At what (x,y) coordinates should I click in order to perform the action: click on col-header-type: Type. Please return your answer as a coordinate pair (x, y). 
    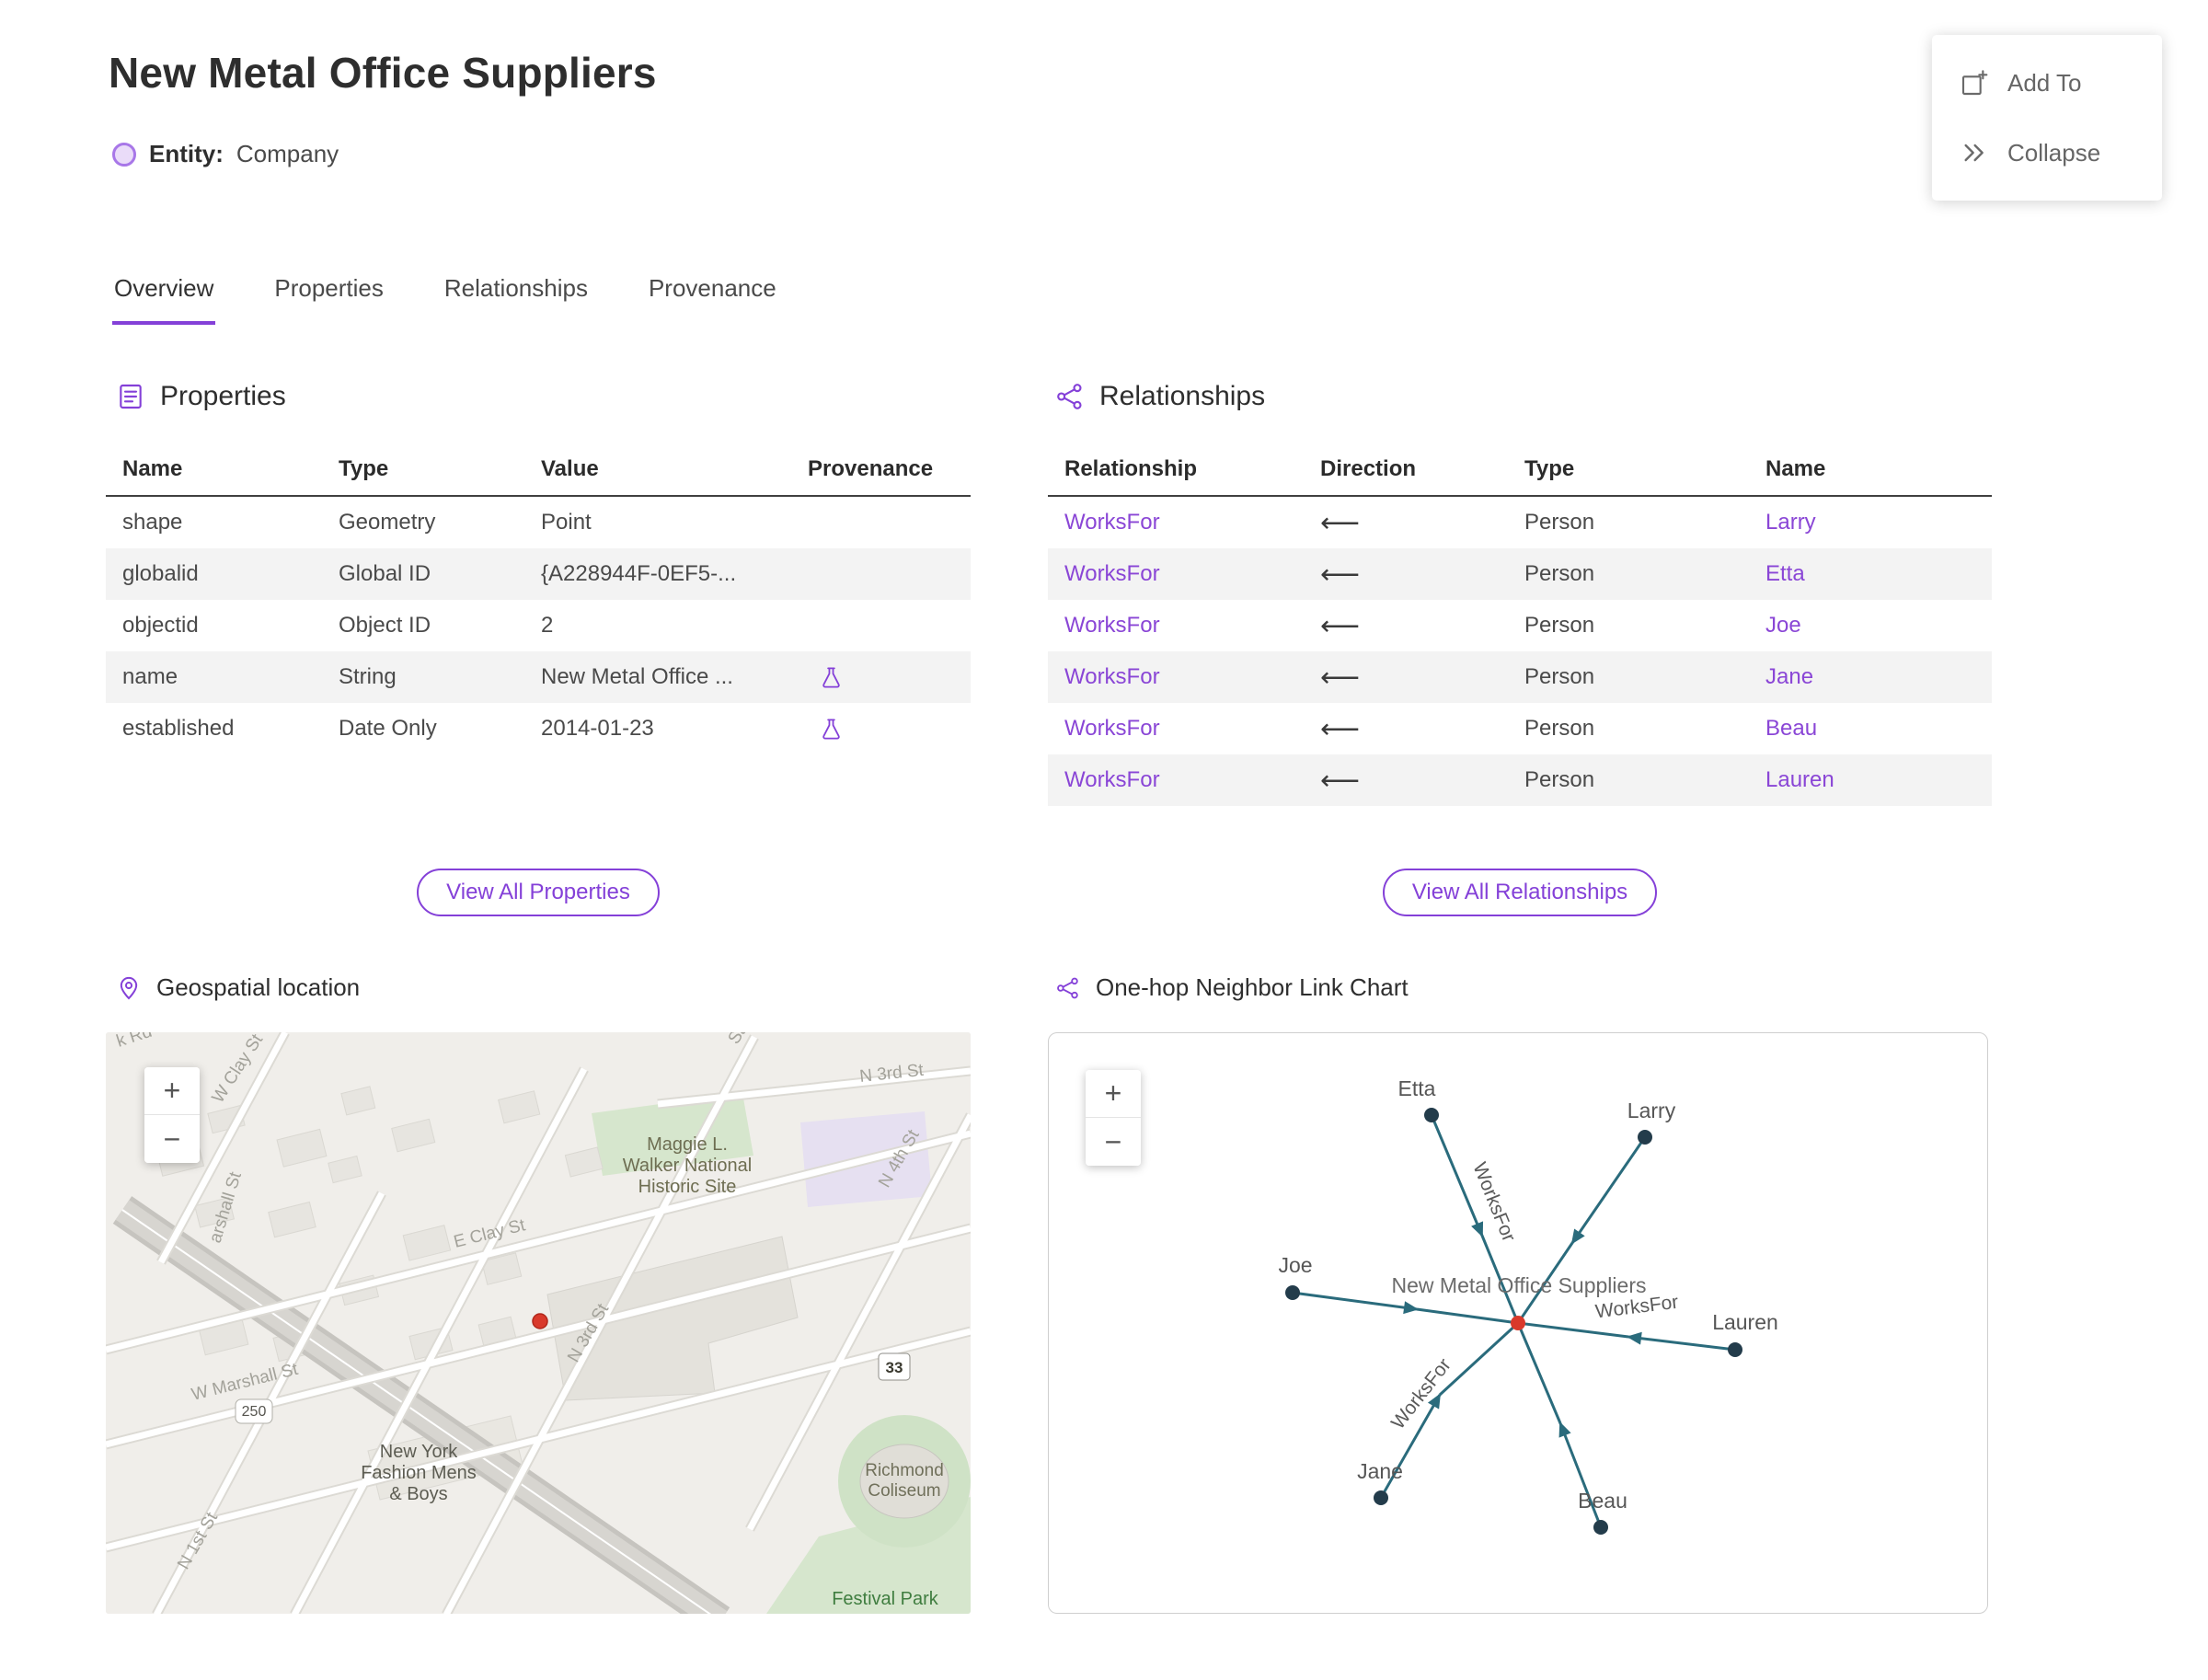
    Looking at the image, I should click on (364, 468).